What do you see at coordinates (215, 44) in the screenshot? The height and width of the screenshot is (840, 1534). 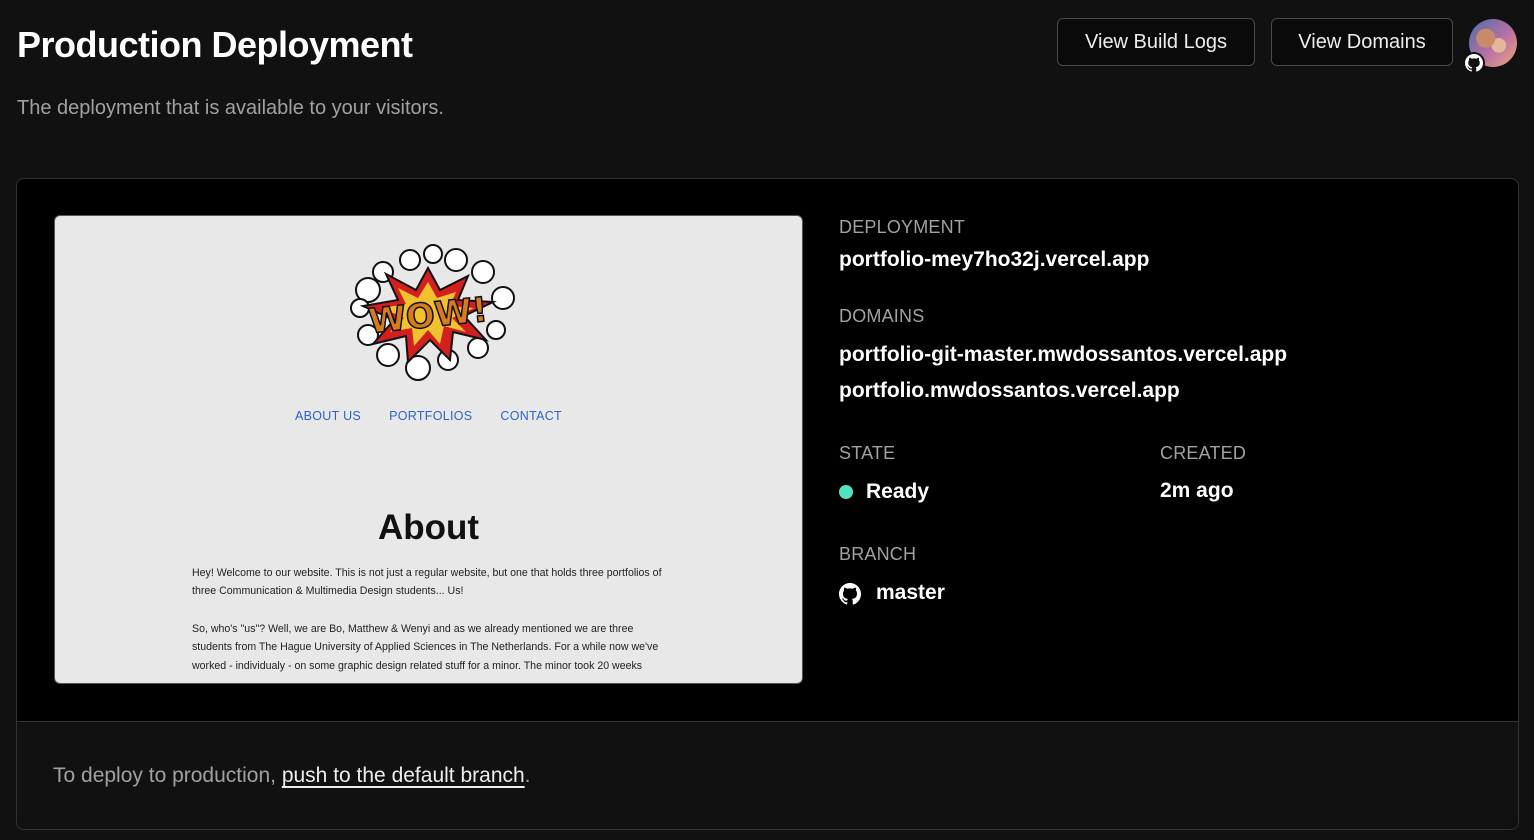 I see `page-title: Production Deployment` at bounding box center [215, 44].